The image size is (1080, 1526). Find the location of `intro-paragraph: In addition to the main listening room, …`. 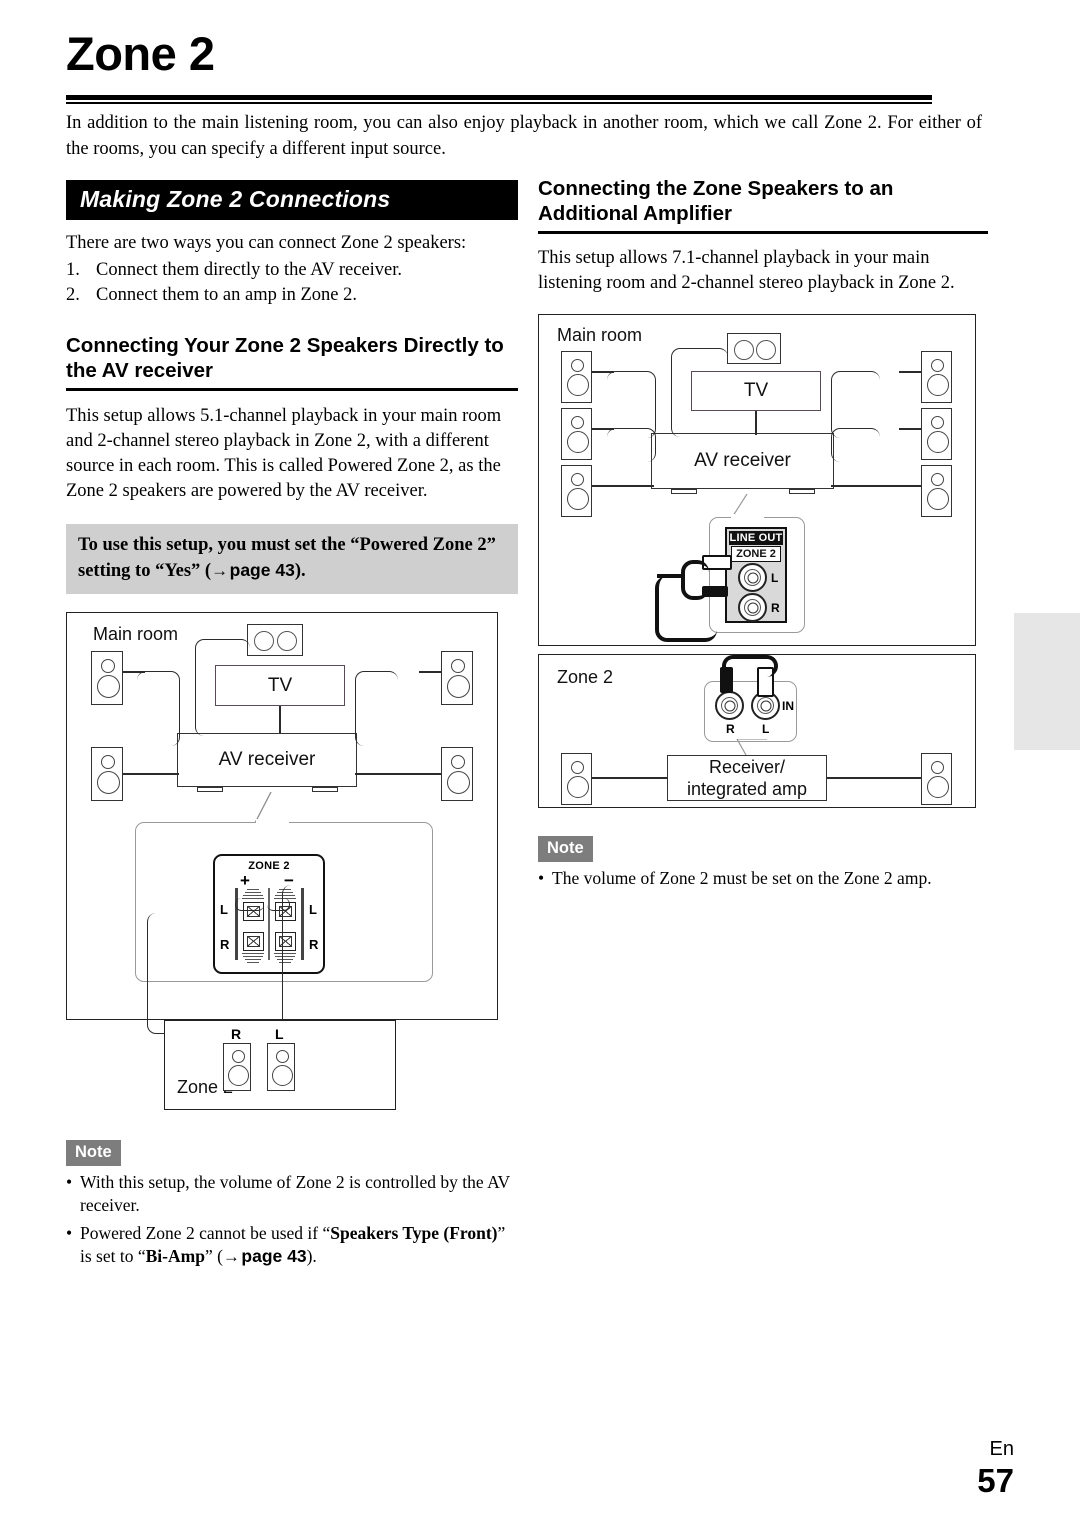

intro-paragraph: In addition to the main listening room, … is located at coordinates (524, 136).